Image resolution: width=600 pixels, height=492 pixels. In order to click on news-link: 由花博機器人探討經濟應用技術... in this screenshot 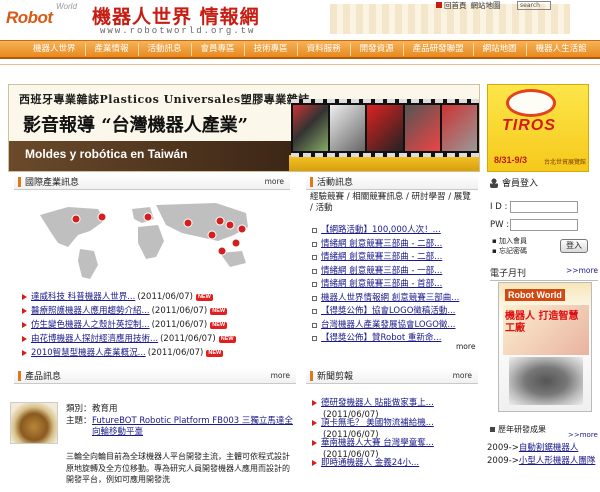, I will do `click(94, 339)`.